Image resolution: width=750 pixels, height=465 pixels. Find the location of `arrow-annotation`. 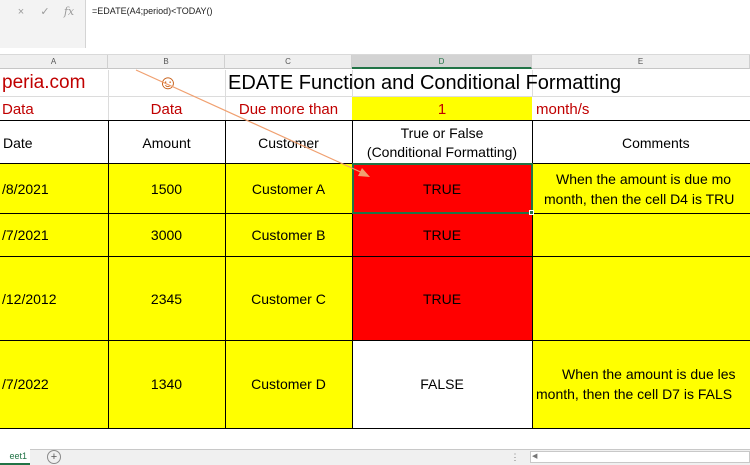

arrow-annotation is located at coordinates (252, 123).